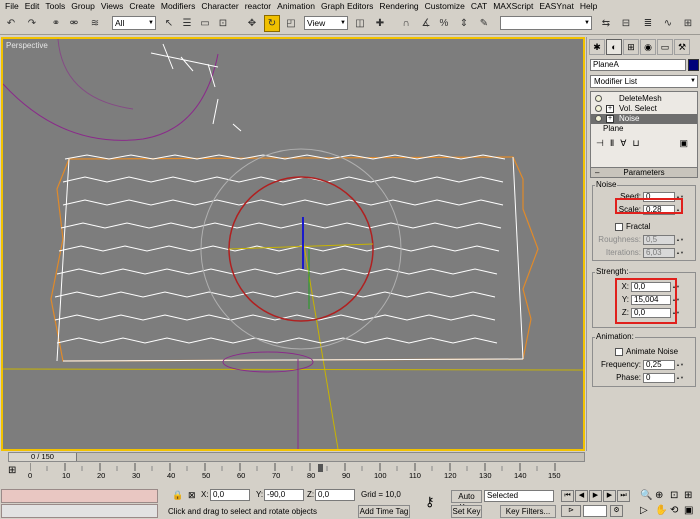  I want to click on maxscript-listener-mini, so click(79, 496).